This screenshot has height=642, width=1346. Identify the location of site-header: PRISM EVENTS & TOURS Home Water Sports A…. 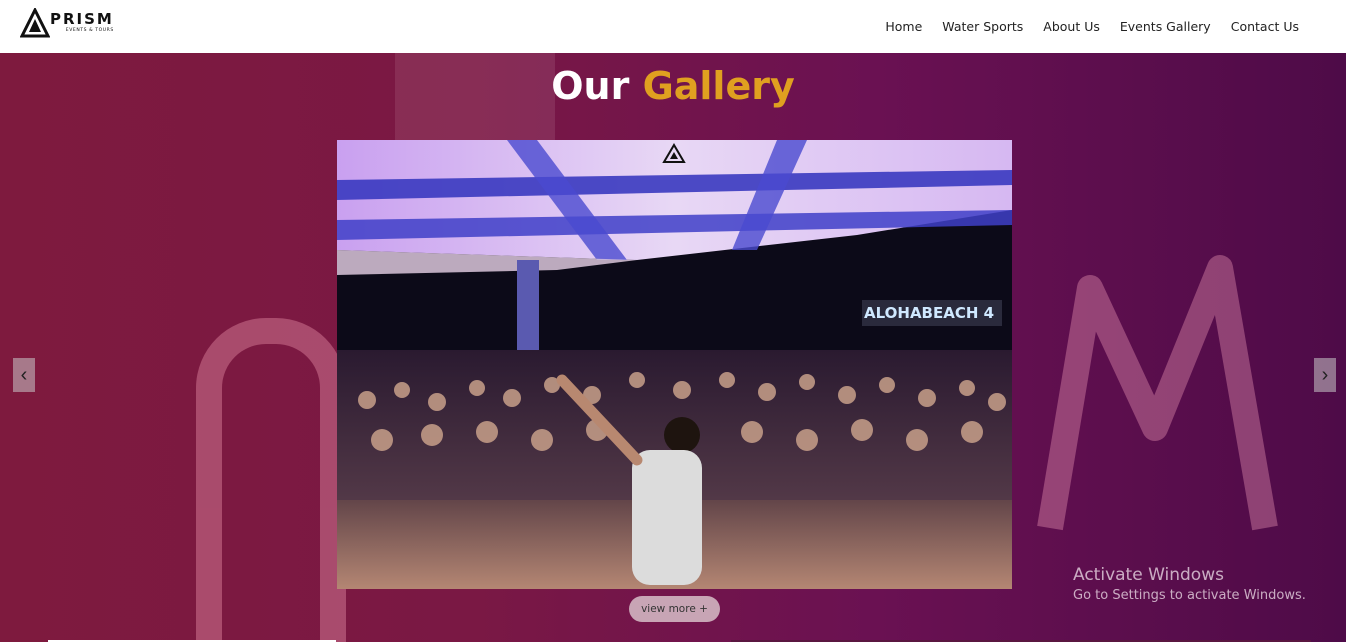
(673, 26).